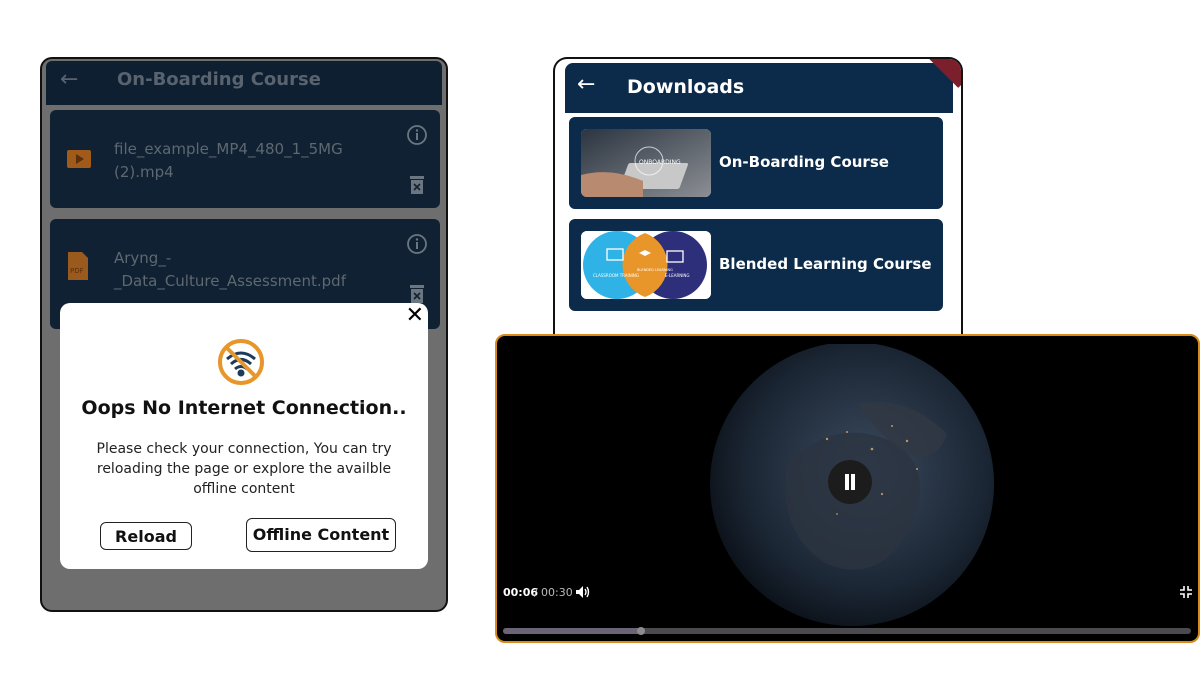 Image resolution: width=1200 pixels, height=700 pixels. I want to click on app-header: ← On-Boarding Course, so click(244, 83).